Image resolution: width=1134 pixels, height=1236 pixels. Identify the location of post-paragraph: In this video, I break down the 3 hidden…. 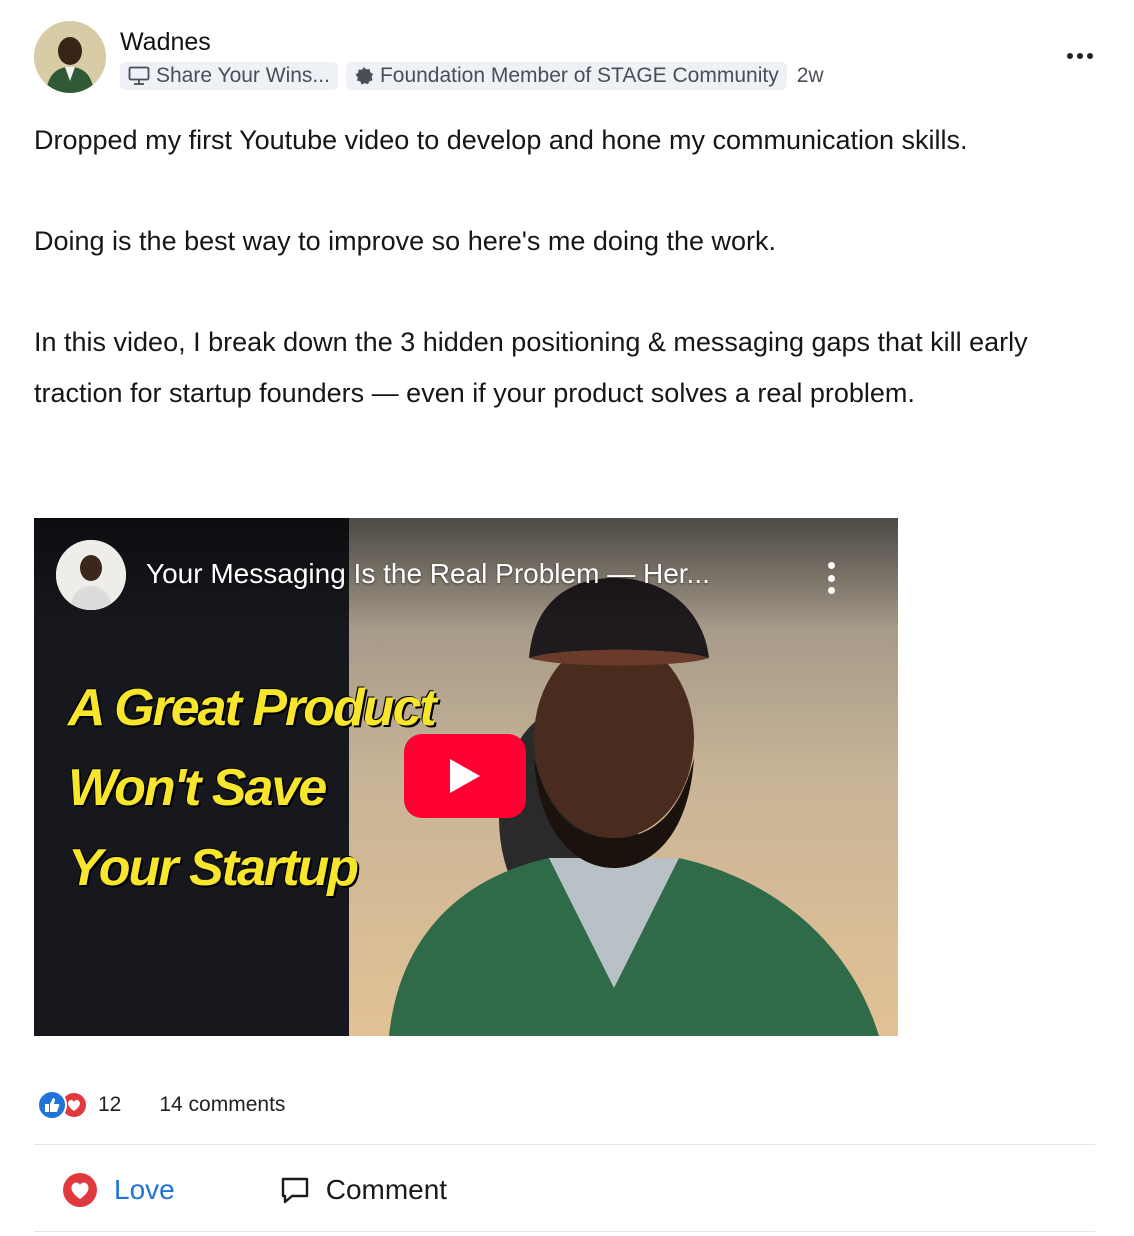
(531, 367).